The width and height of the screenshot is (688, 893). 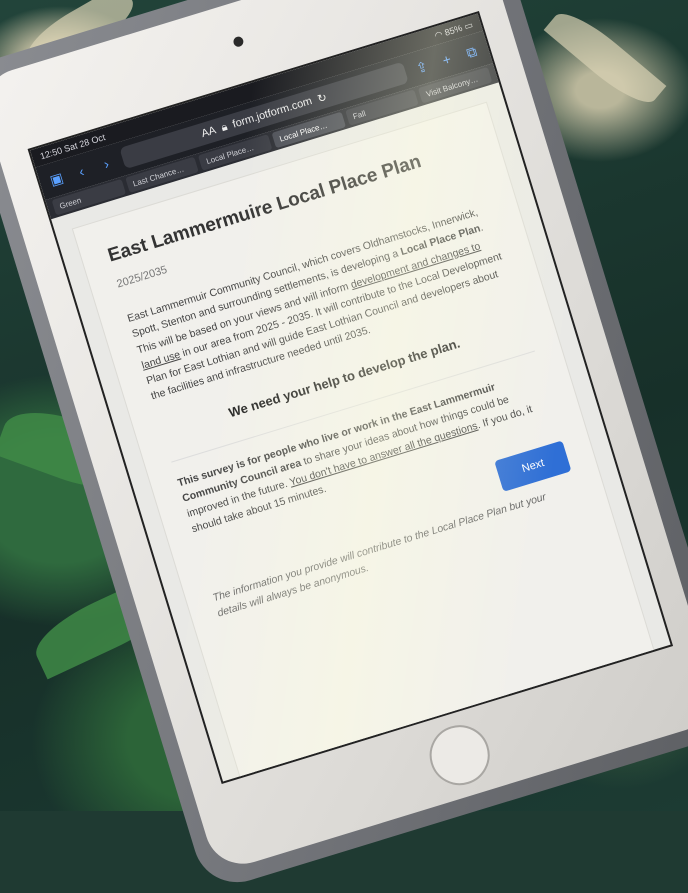 I want to click on pale-leaf, so click(x=605, y=58).